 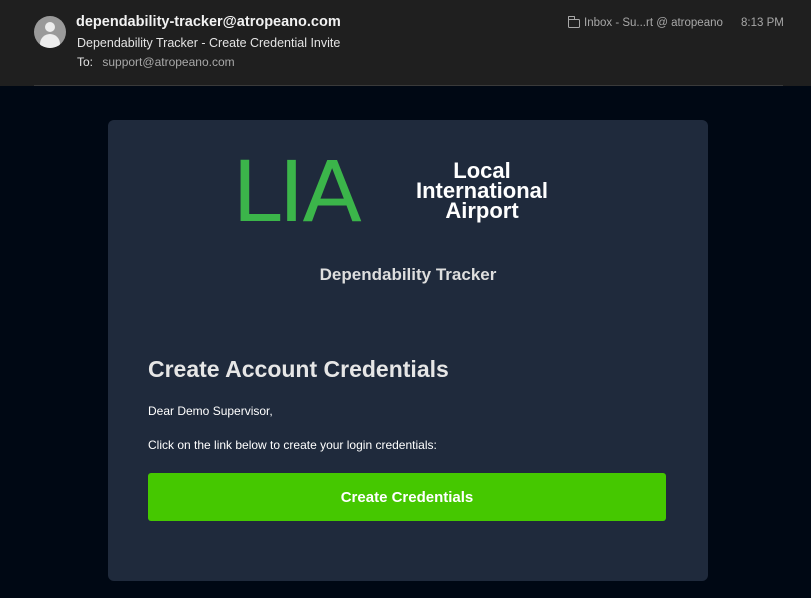 I want to click on avatar-head, so click(x=50, y=27).